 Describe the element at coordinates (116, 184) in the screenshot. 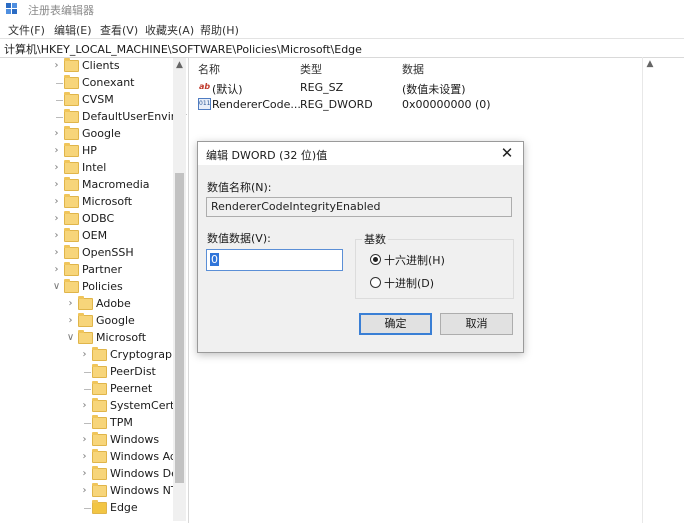

I see `tree-item-label: Macromedia` at that location.